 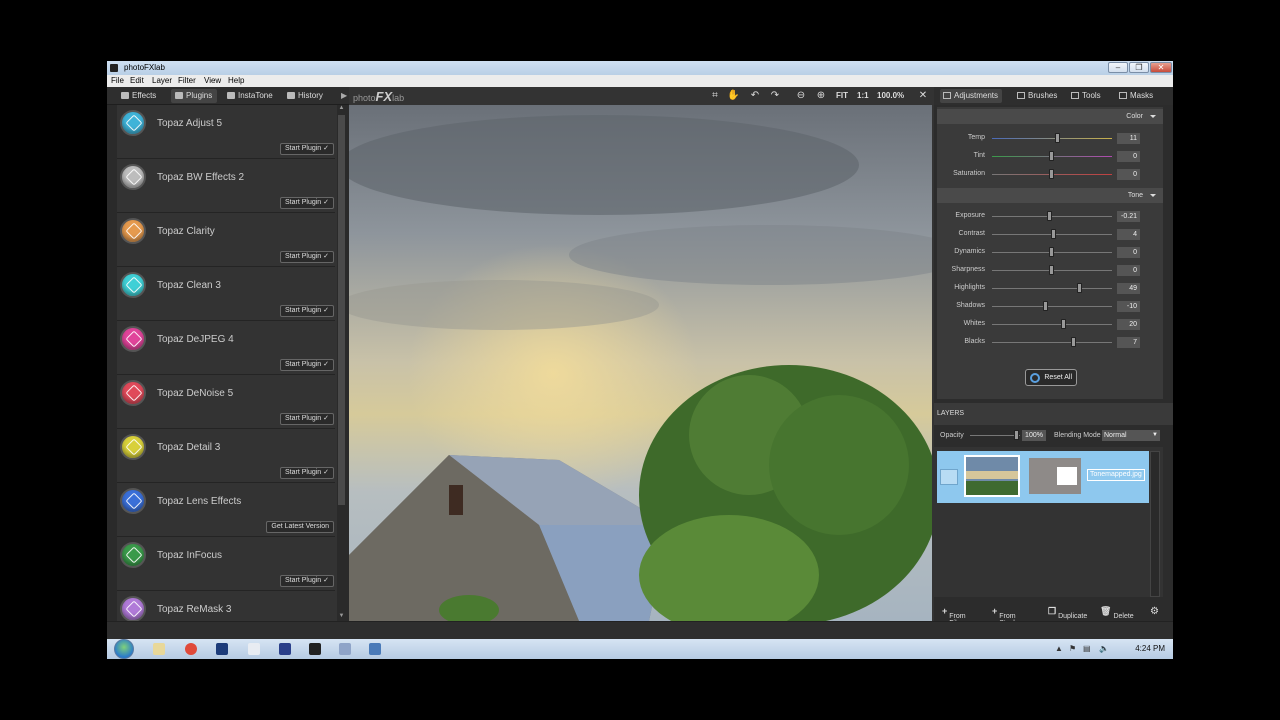 I want to click on undo-icon: ↶, so click(x=755, y=96).